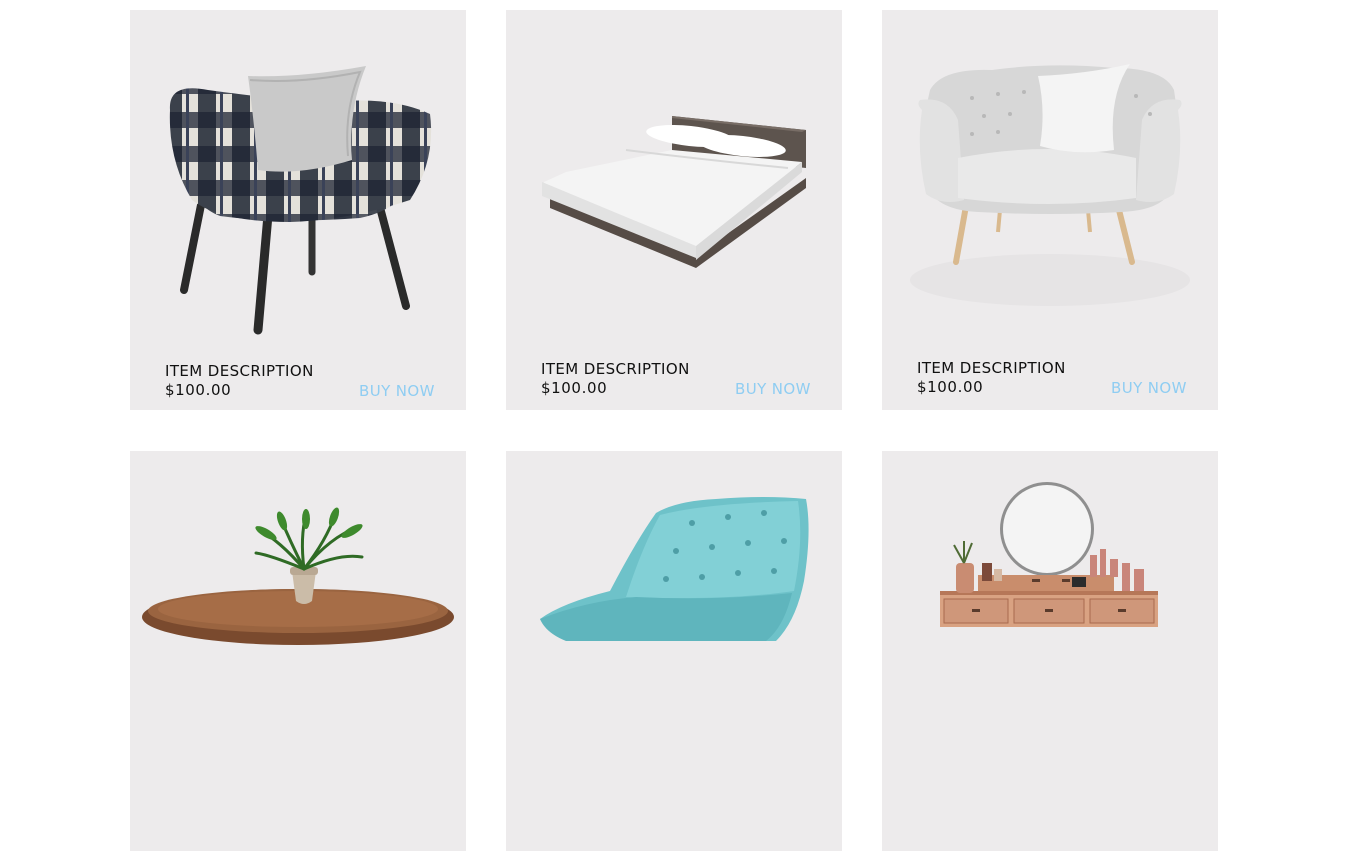 Image resolution: width=1347 pixels, height=851 pixels. Describe the element at coordinates (674, 192) in the screenshot. I see `bed-image` at that location.